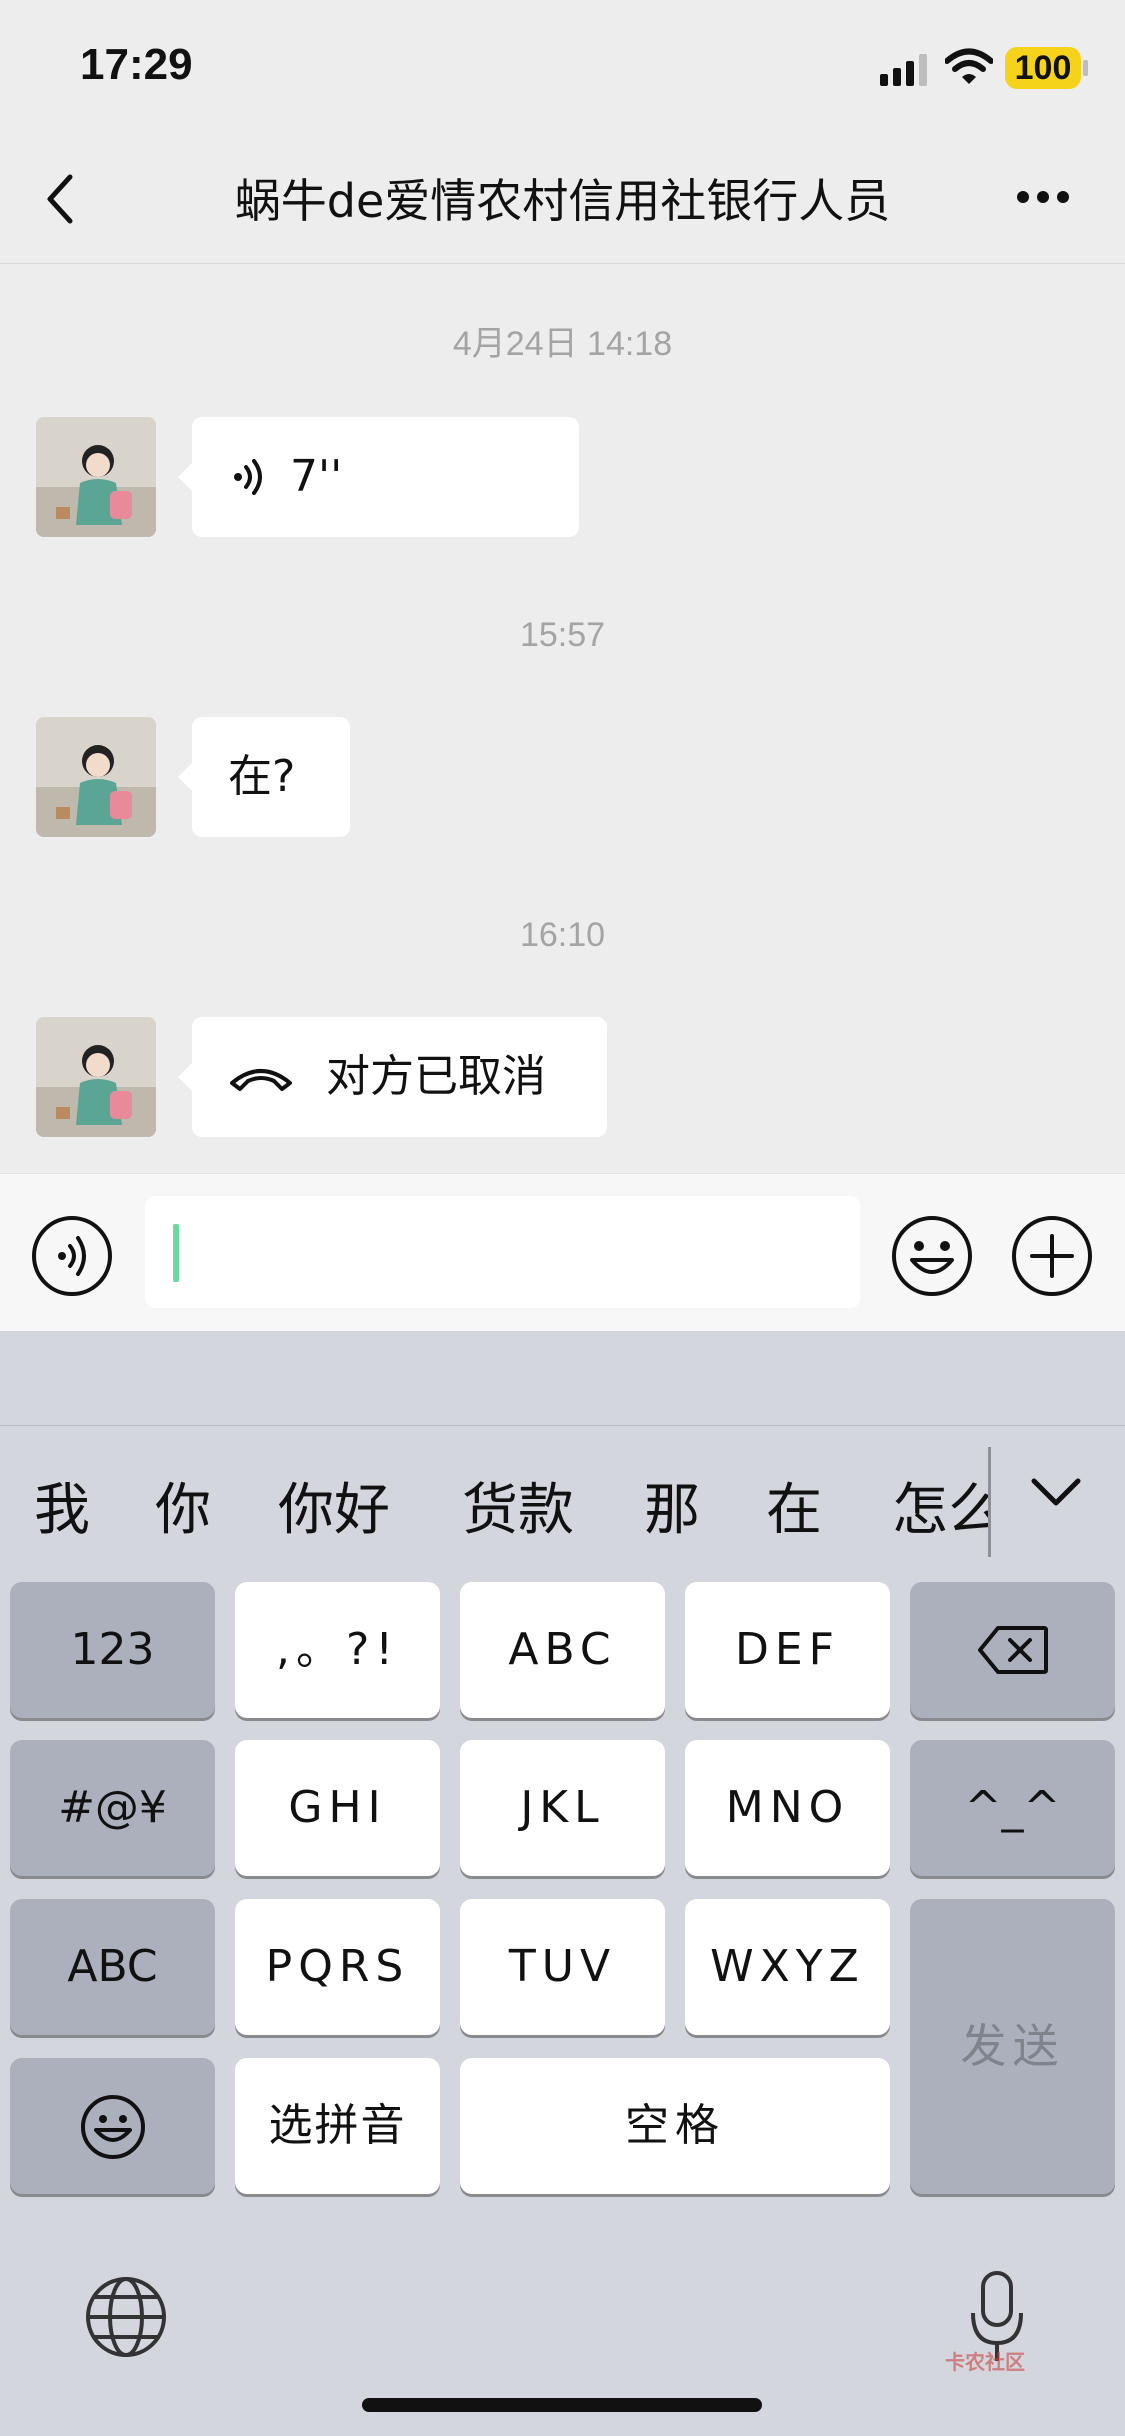 The height and width of the screenshot is (2436, 1125). I want to click on candidate-word: 在, so click(794, 1511).